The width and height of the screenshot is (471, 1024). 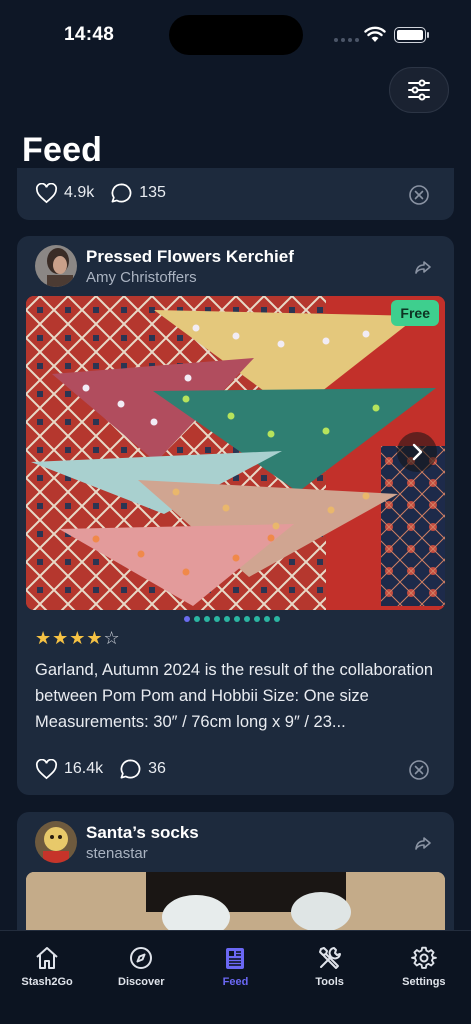 I want to click on star-outline-icon: ☆, so click(x=112, y=638).